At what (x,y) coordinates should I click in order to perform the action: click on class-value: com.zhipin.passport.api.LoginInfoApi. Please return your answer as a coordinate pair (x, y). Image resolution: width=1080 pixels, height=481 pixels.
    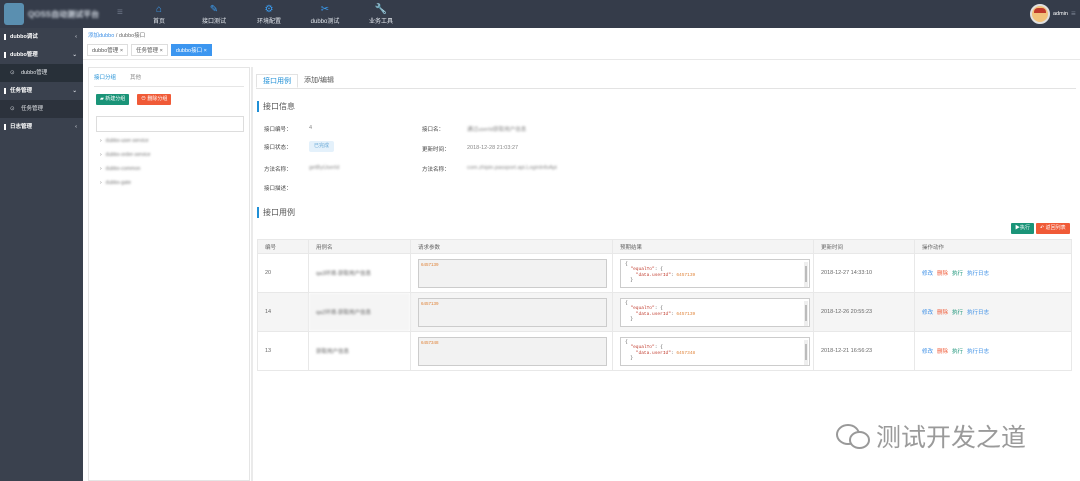
    Looking at the image, I should click on (512, 168).